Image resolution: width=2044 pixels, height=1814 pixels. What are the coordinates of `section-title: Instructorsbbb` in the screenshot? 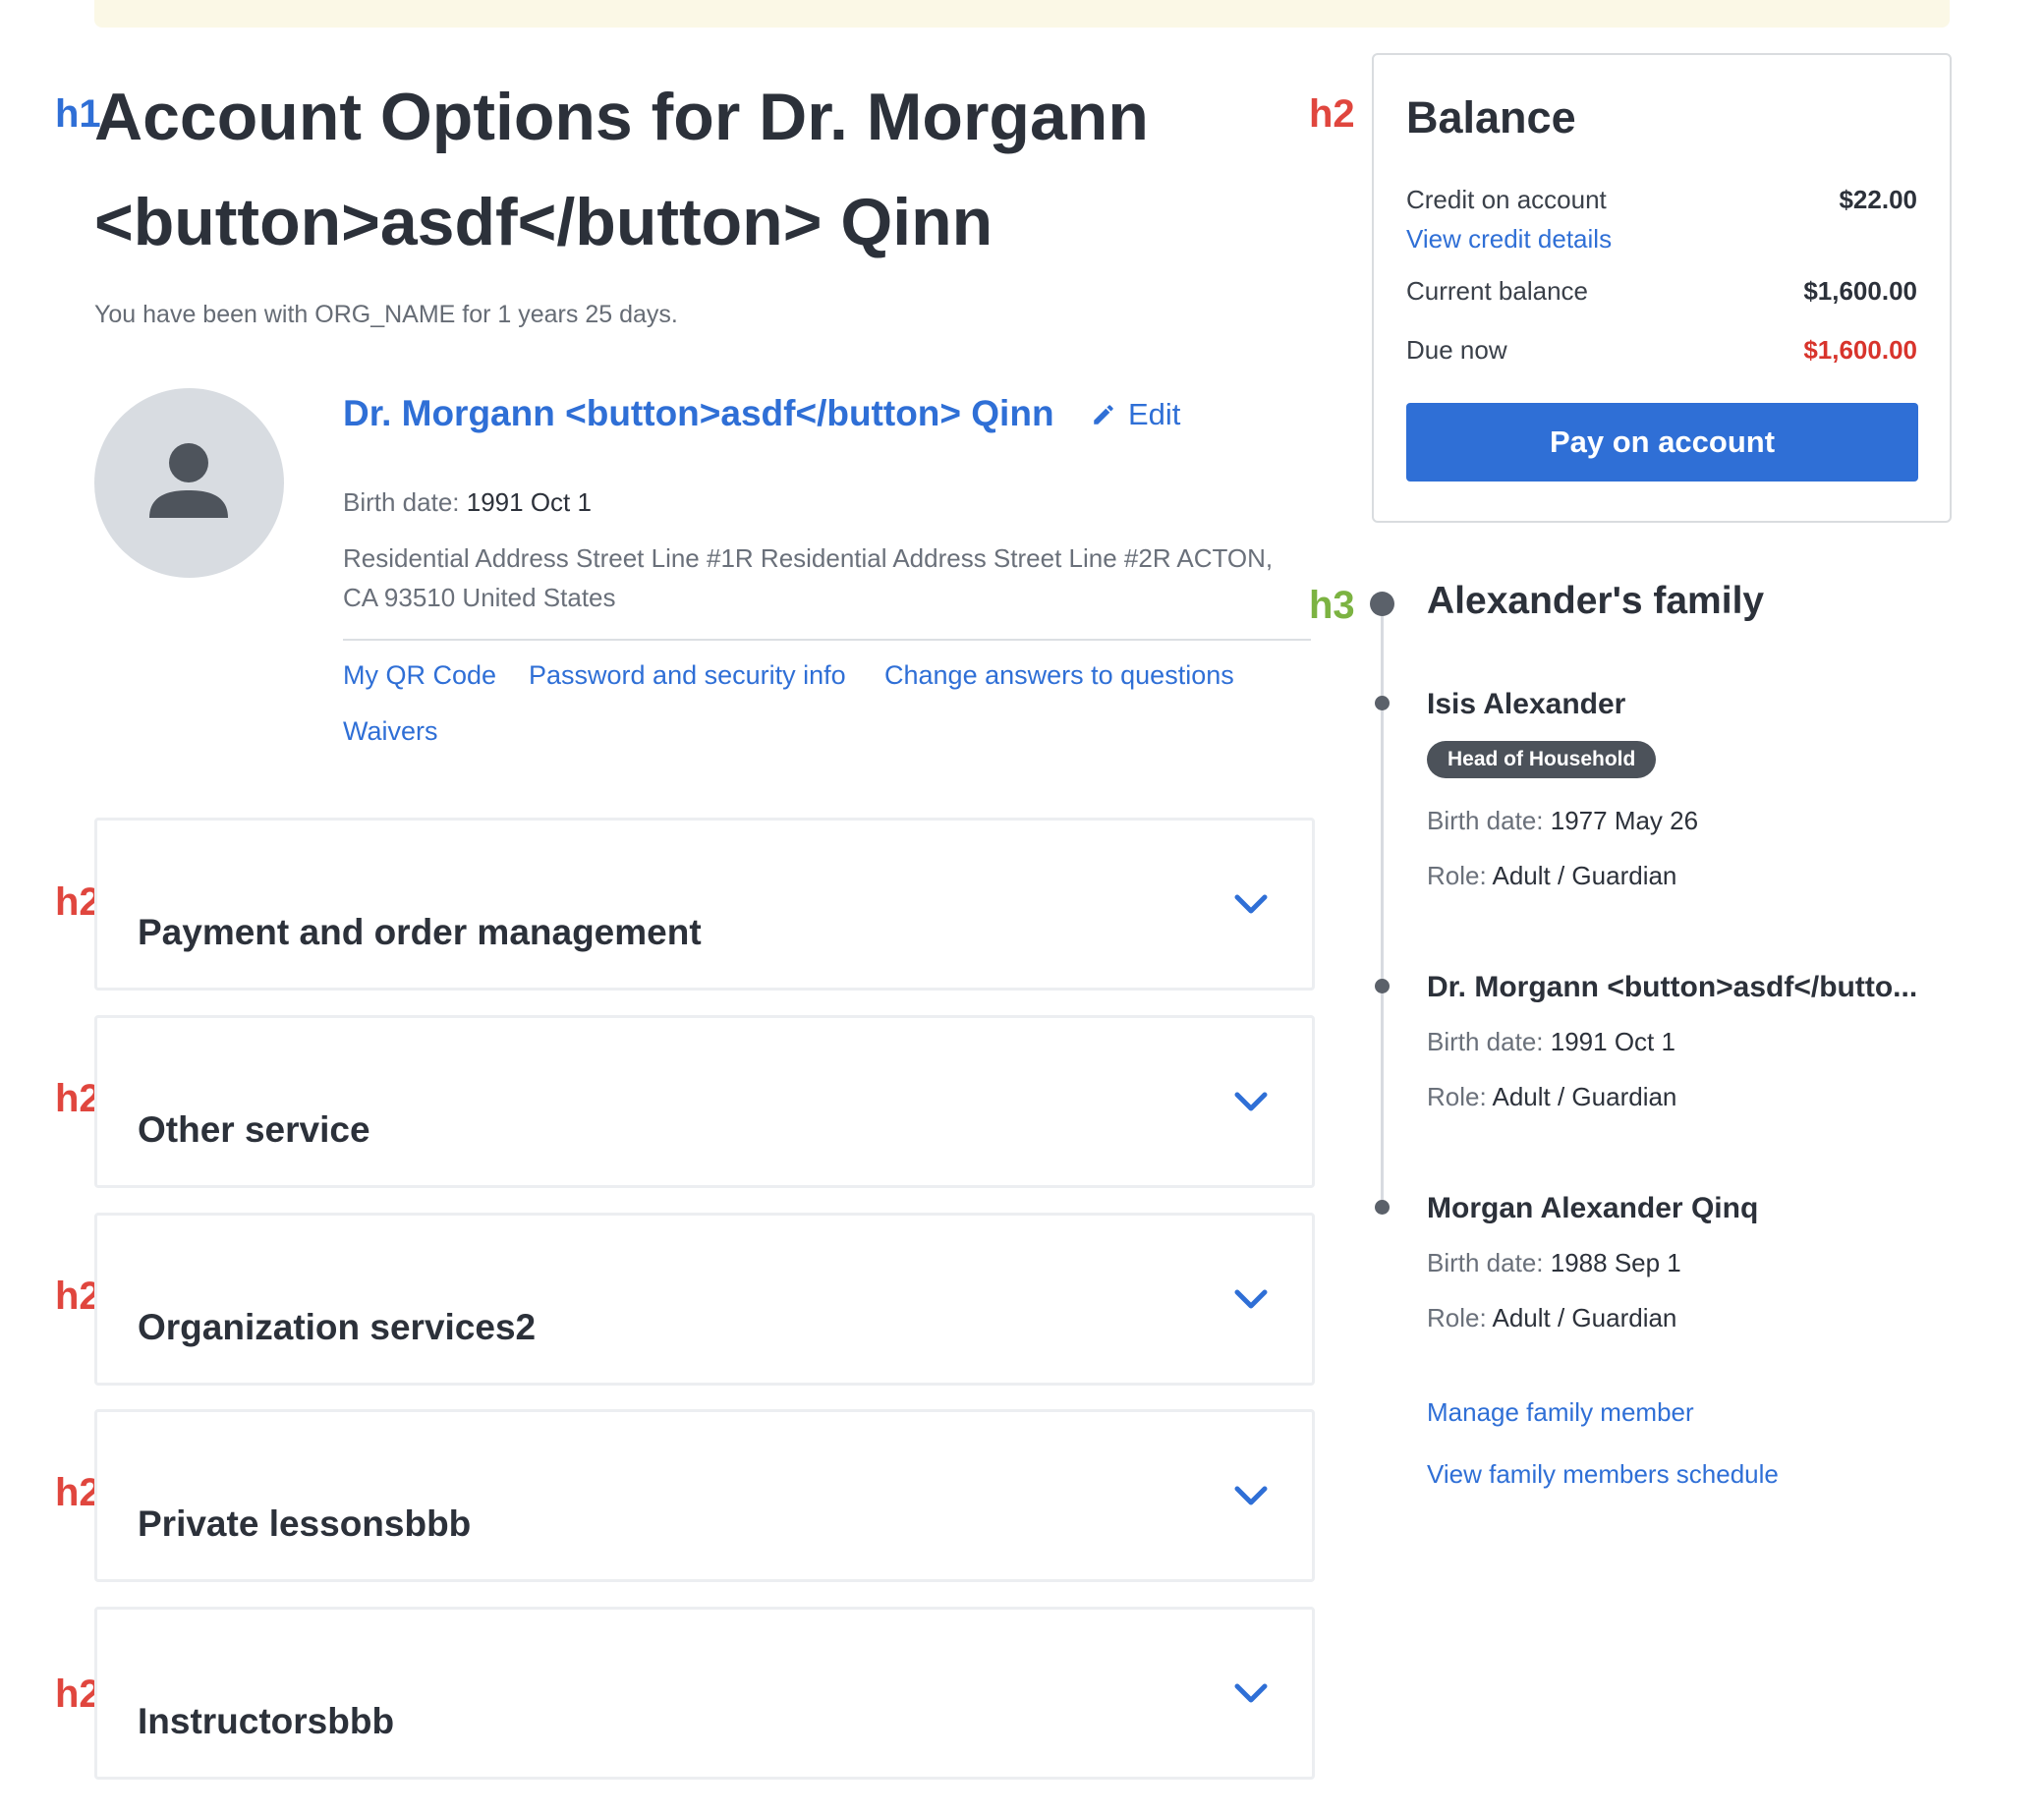 It's located at (266, 1720).